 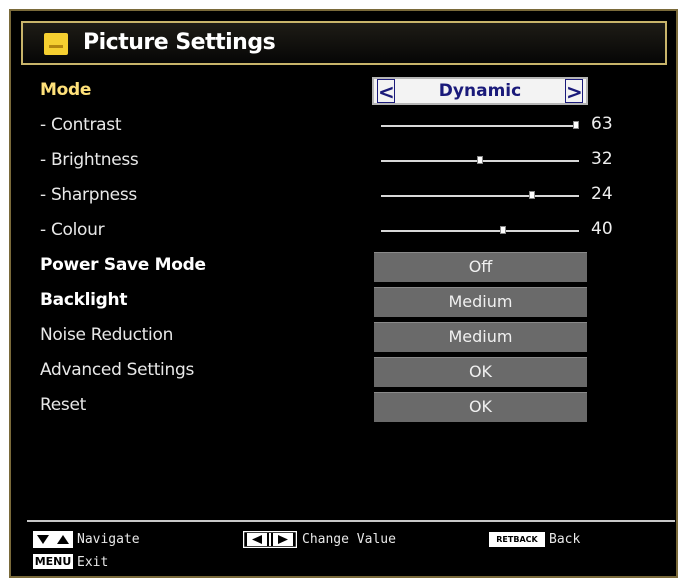 I want to click on backlight-value: Medium, so click(x=480, y=301).